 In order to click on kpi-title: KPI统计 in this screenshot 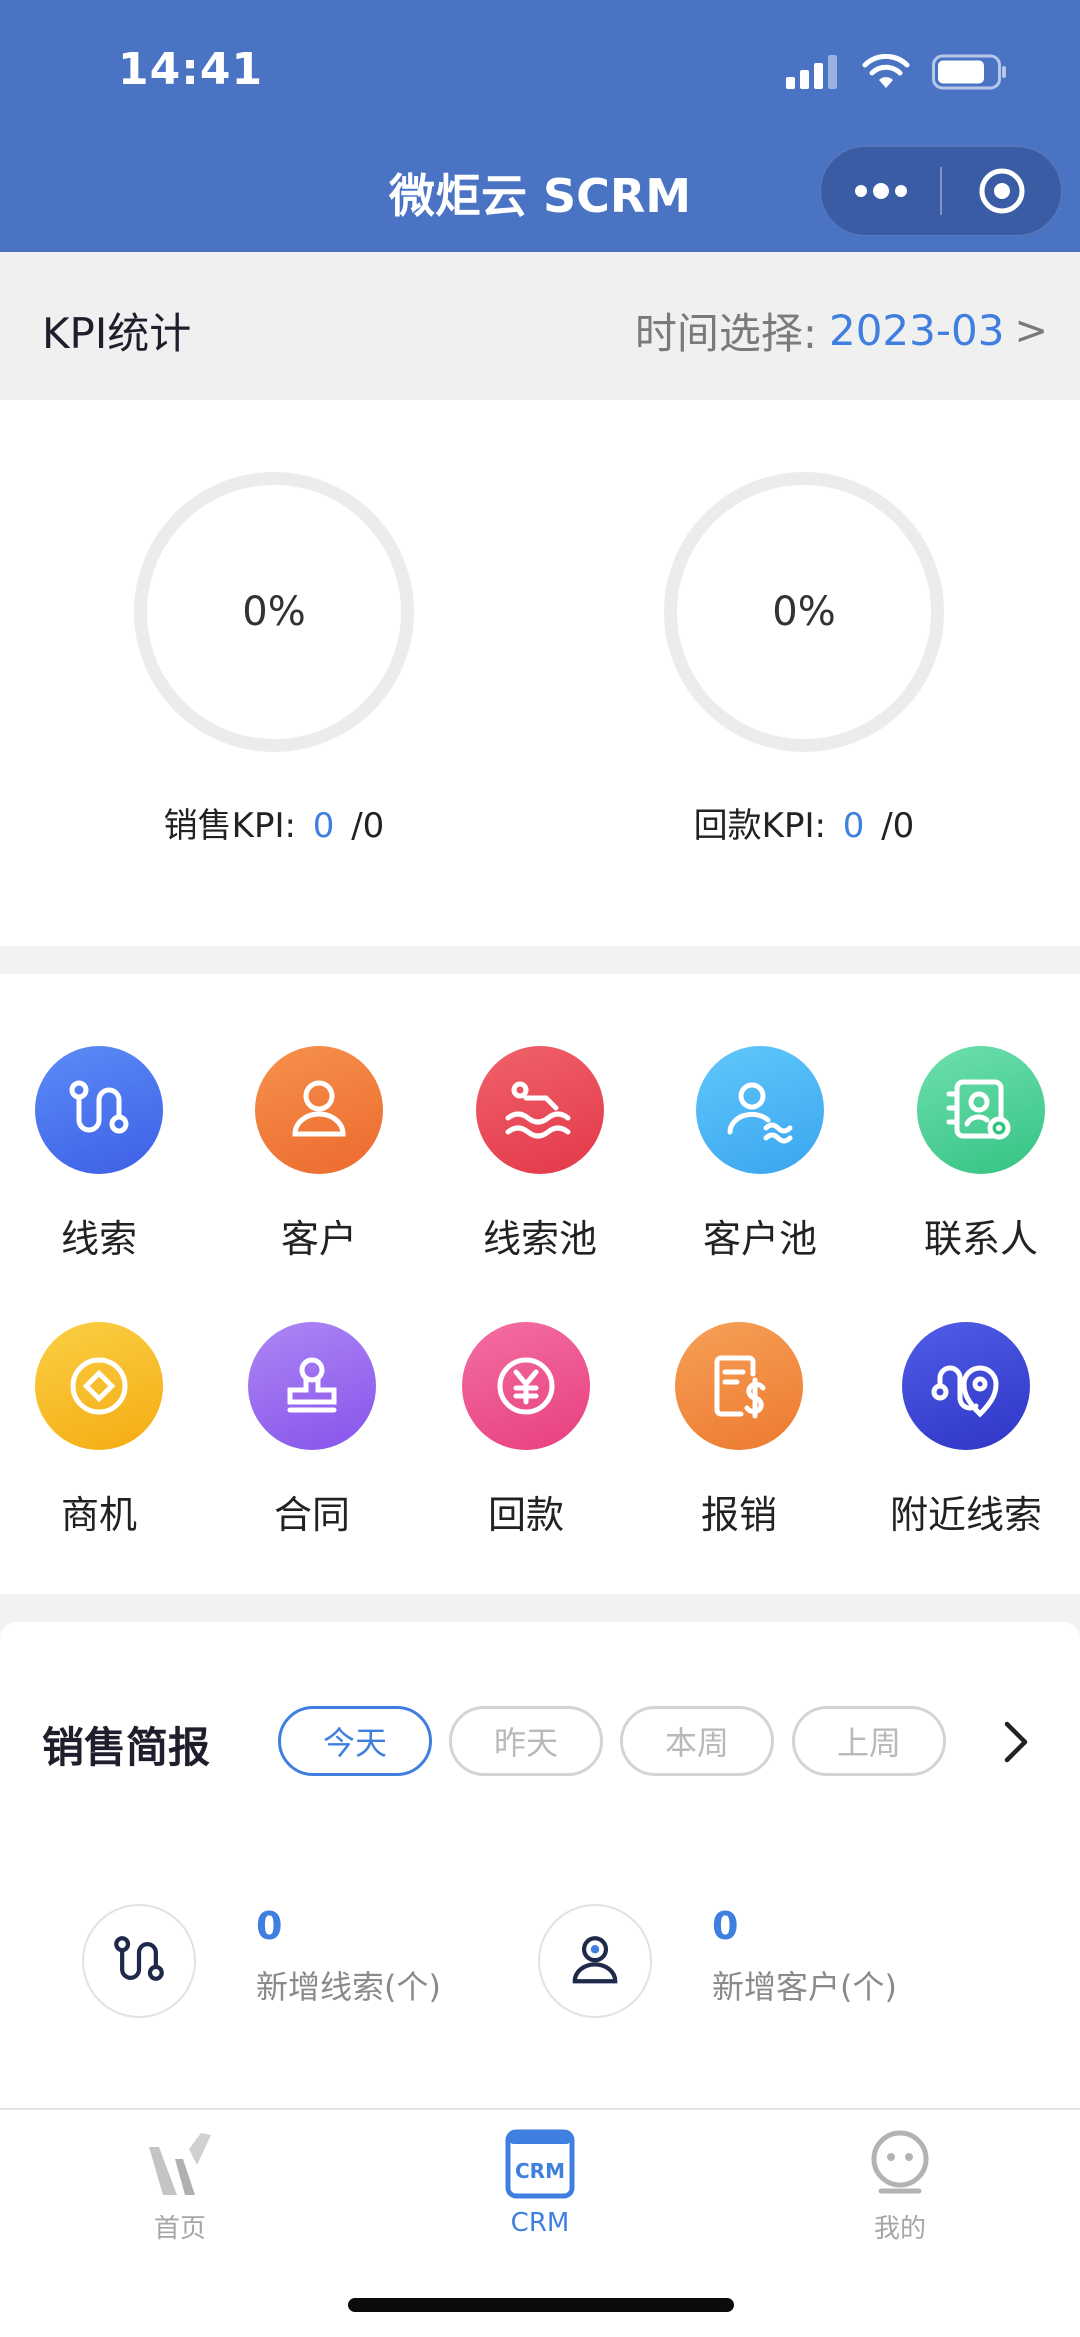, I will do `click(117, 333)`.